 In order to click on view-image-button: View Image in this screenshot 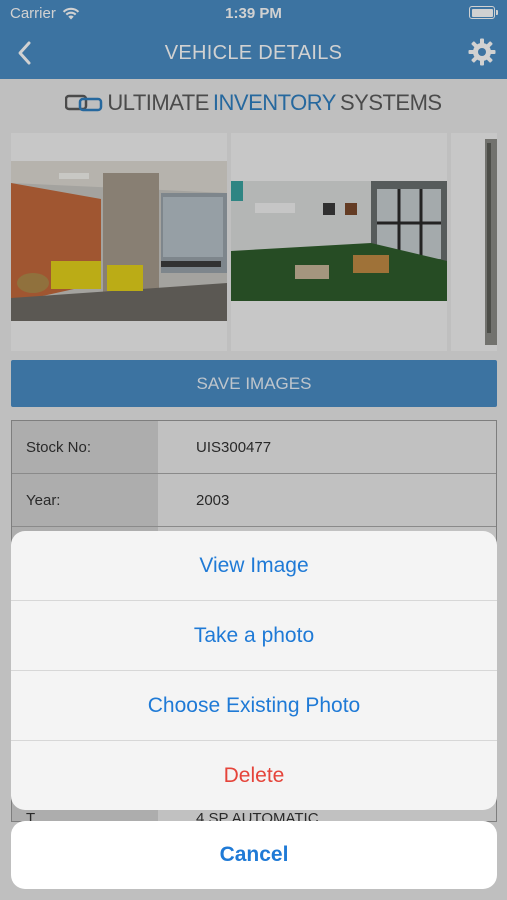, I will do `click(254, 566)`.